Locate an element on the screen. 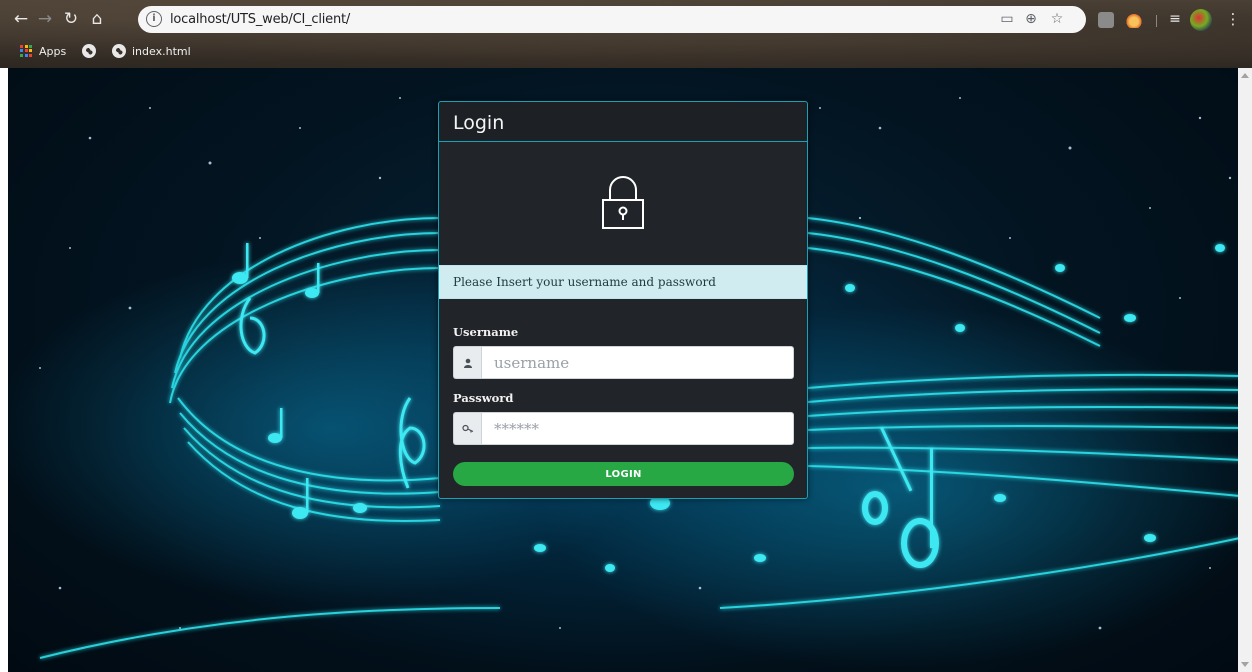 This screenshot has width=1252, height=672. page-scrollbar is located at coordinates (1245, 370).